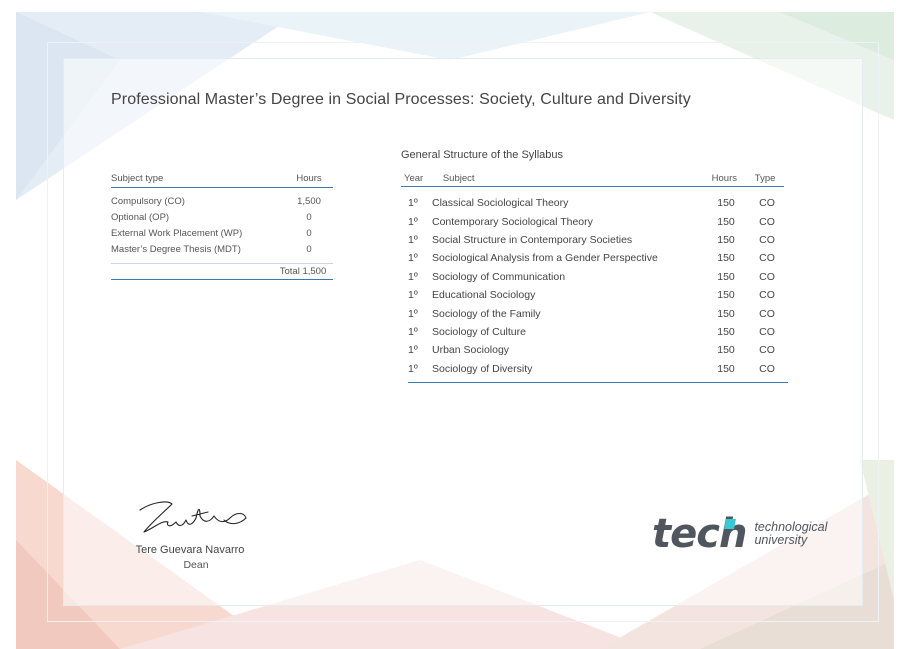 Image resolution: width=908 pixels, height=649 pixels. I want to click on subject-cell: Classical Sociological Theory, so click(500, 203).